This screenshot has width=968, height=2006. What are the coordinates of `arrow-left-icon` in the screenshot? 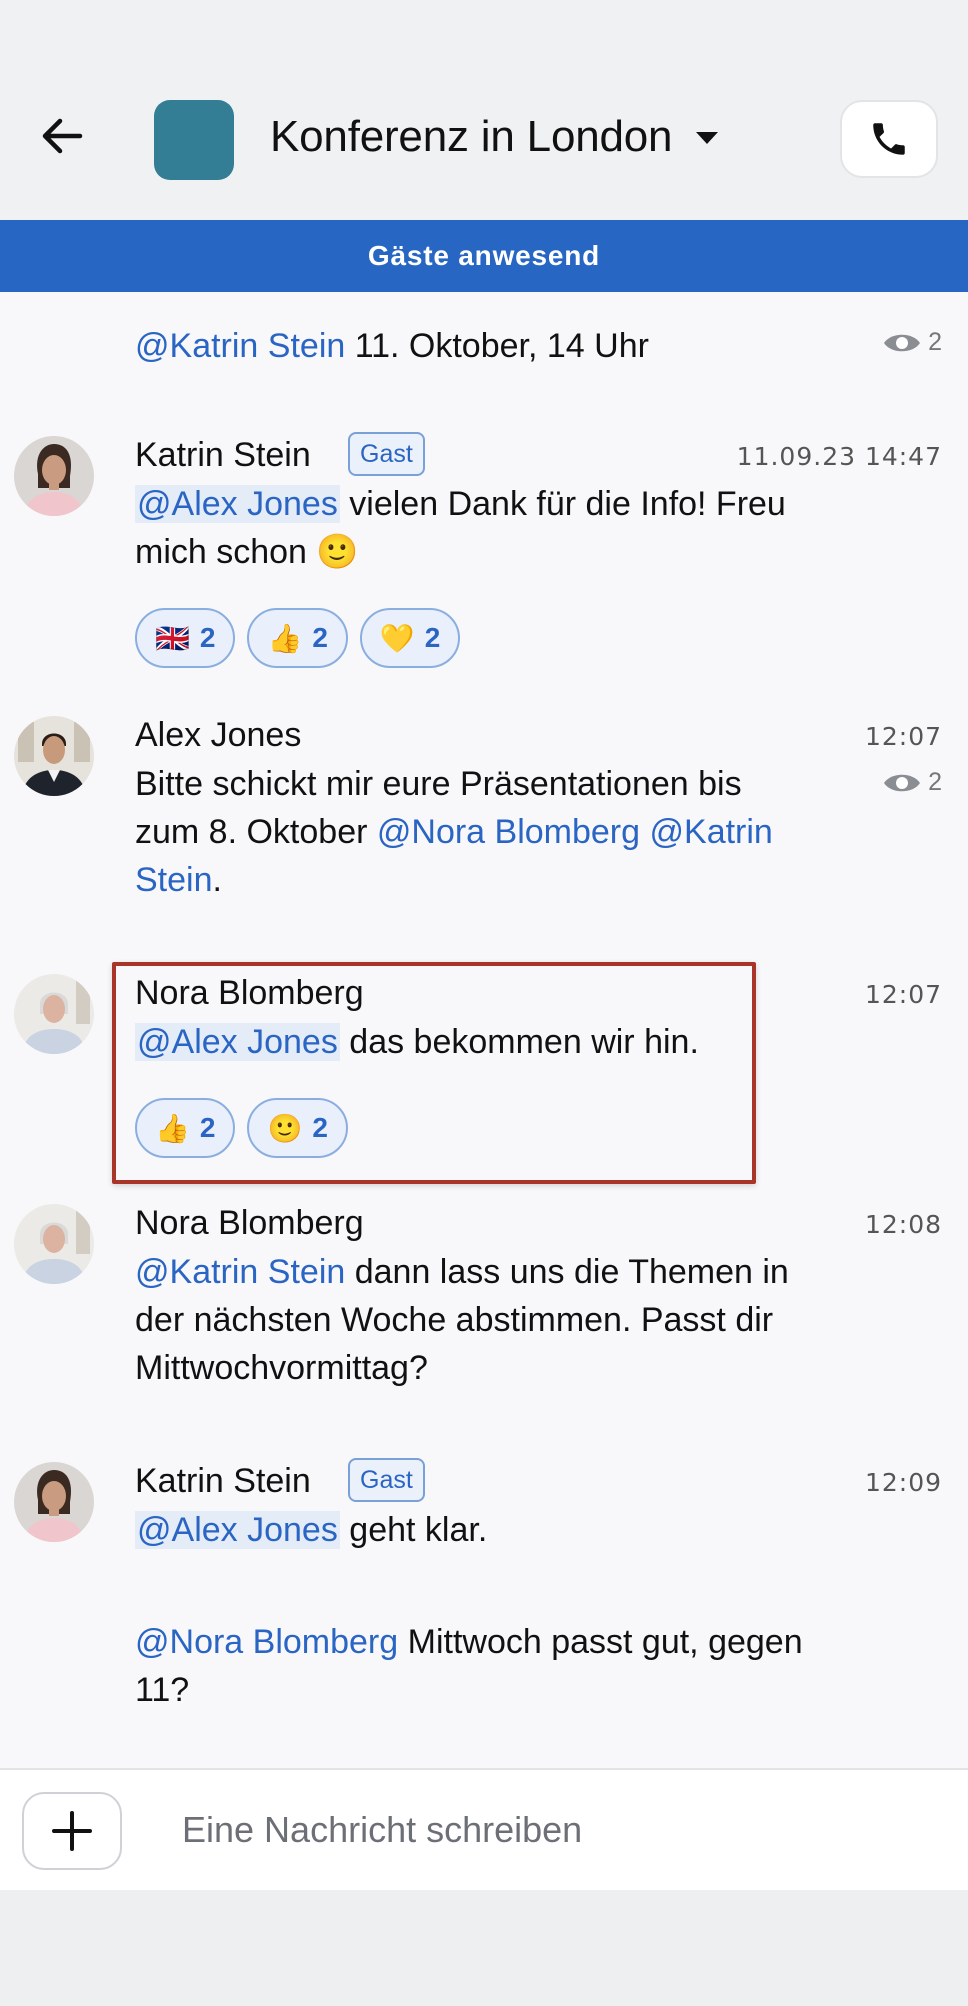 It's located at (62, 136).